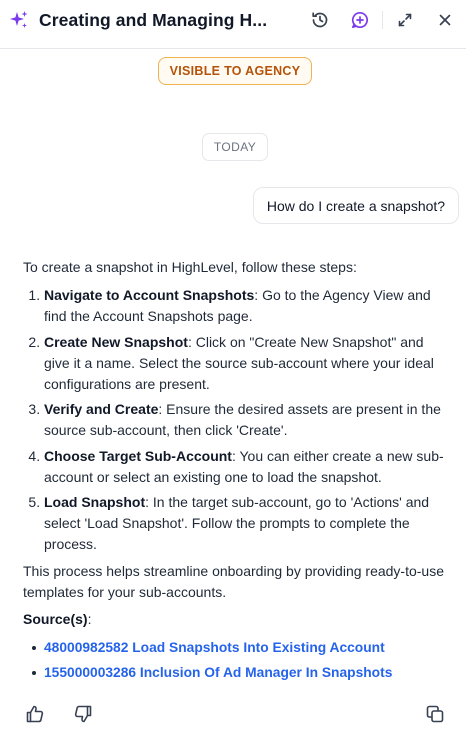 This screenshot has width=466, height=736. What do you see at coordinates (83, 714) in the screenshot?
I see `thumbs-down-icon` at bounding box center [83, 714].